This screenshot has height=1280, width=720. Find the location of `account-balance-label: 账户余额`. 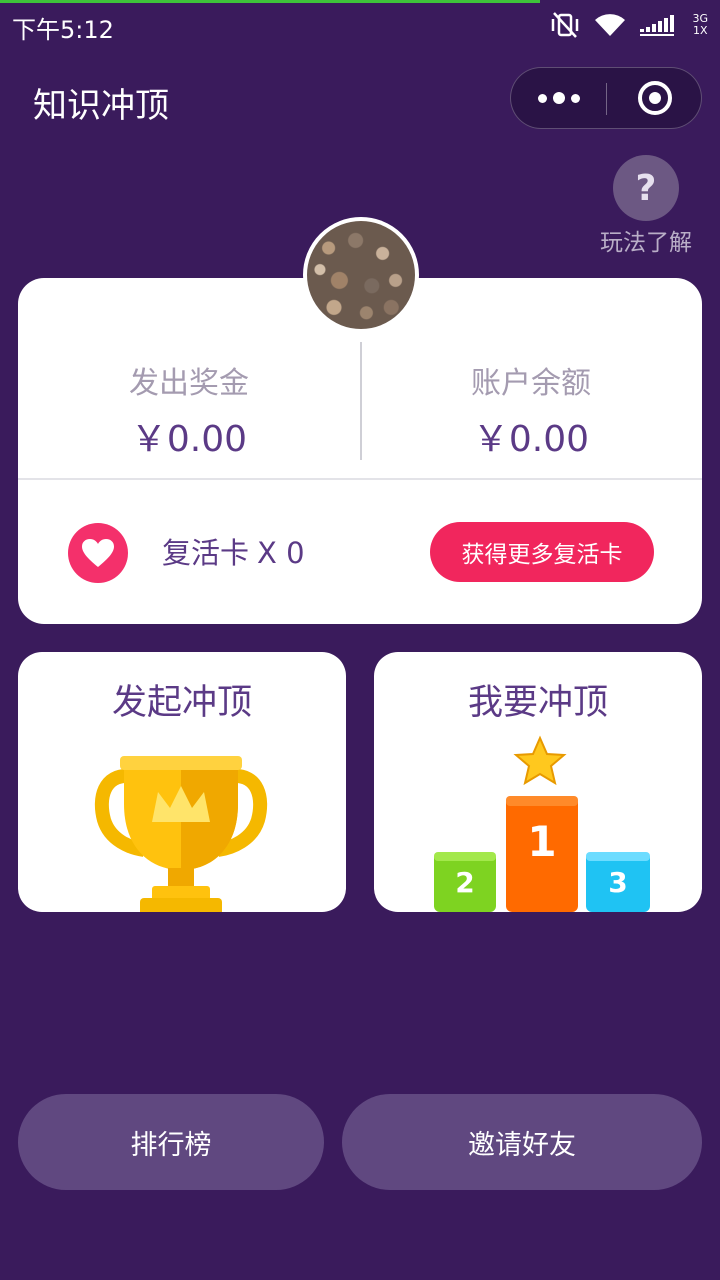

account-balance-label: 账户余额 is located at coordinates (531, 383).